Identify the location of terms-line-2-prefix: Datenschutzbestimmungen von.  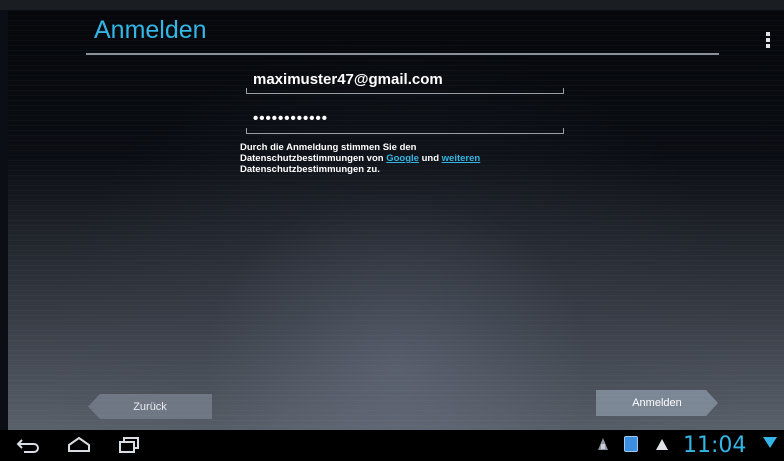
(313, 158).